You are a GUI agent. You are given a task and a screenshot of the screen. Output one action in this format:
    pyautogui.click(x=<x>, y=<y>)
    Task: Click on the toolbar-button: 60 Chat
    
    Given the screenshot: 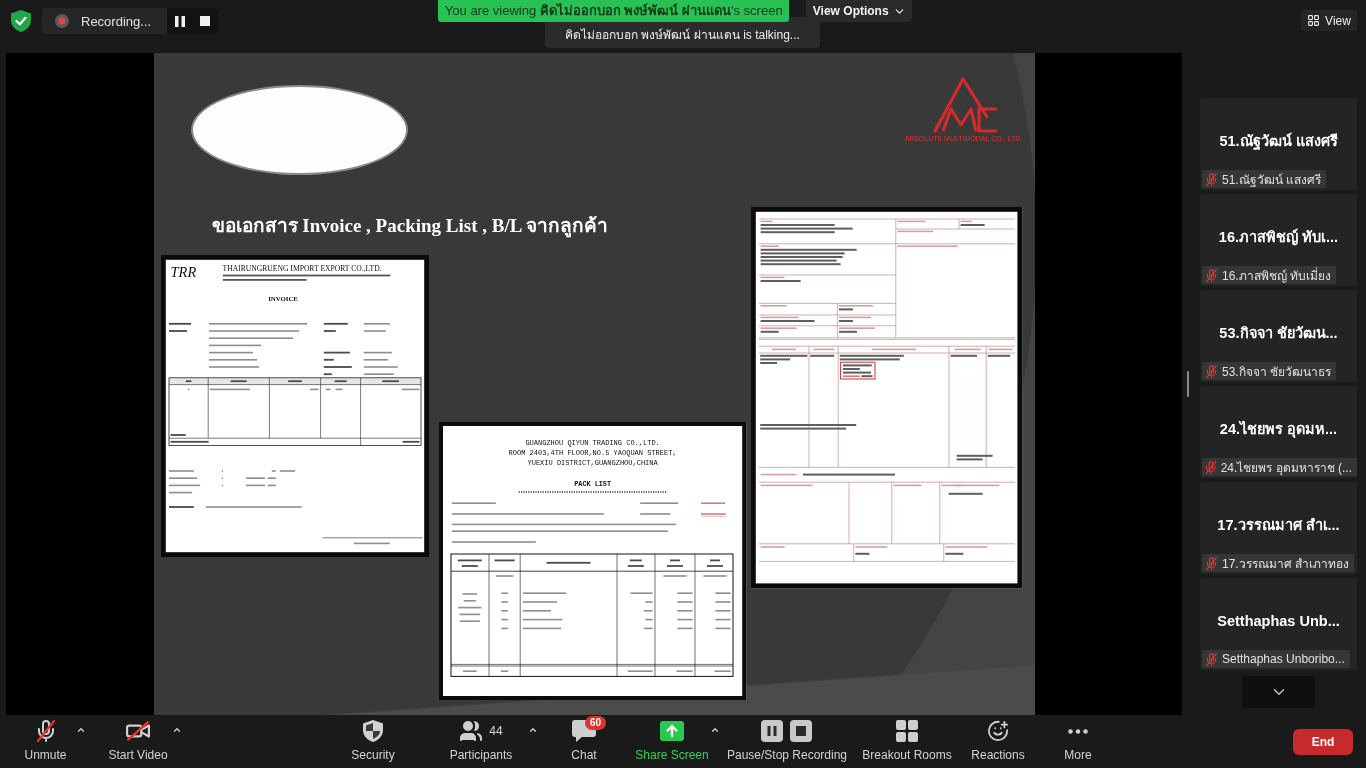 What is the action you would take?
    pyautogui.click(x=584, y=741)
    